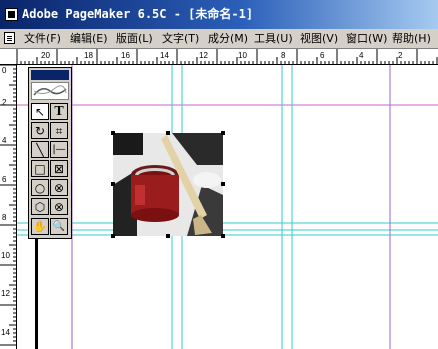  I want to click on vruler-label: 12, so click(5, 293).